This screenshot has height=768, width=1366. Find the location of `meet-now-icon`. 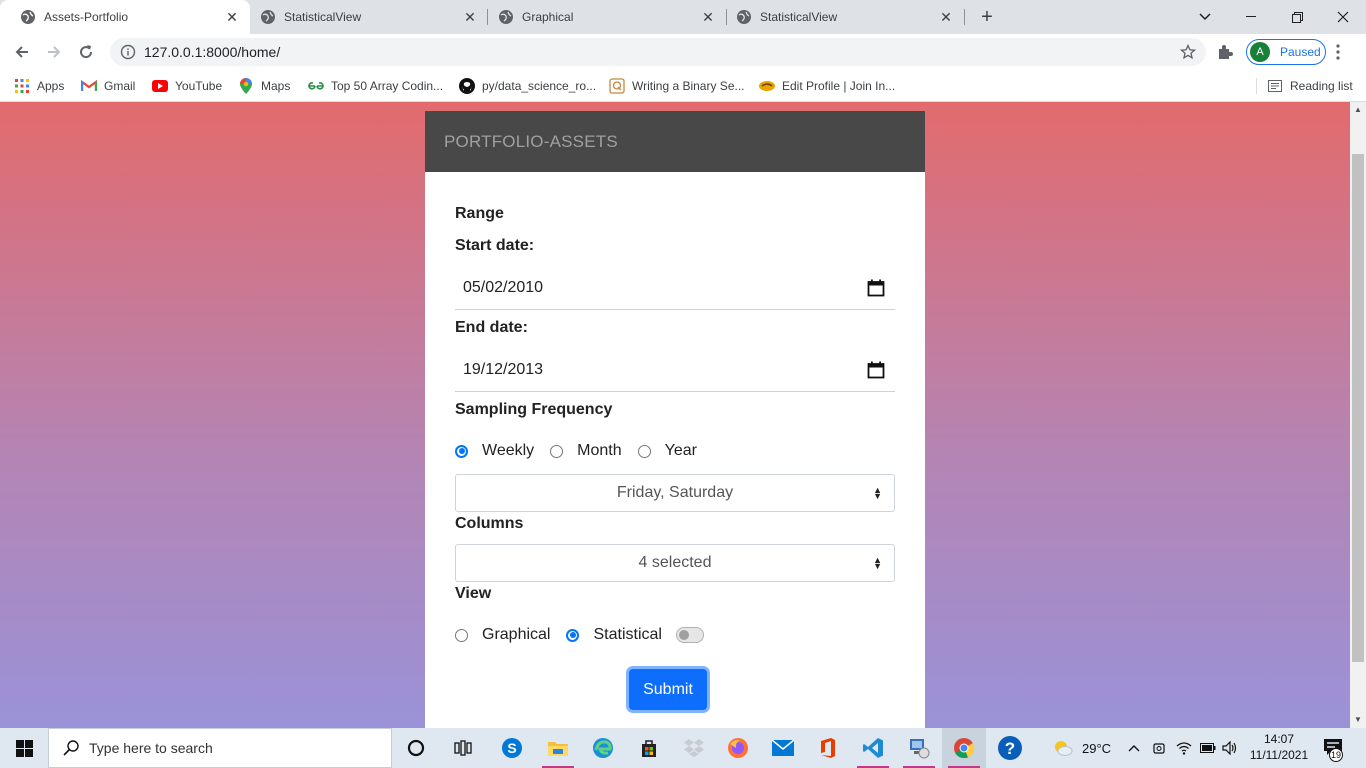

meet-now-icon is located at coordinates (1159, 748).